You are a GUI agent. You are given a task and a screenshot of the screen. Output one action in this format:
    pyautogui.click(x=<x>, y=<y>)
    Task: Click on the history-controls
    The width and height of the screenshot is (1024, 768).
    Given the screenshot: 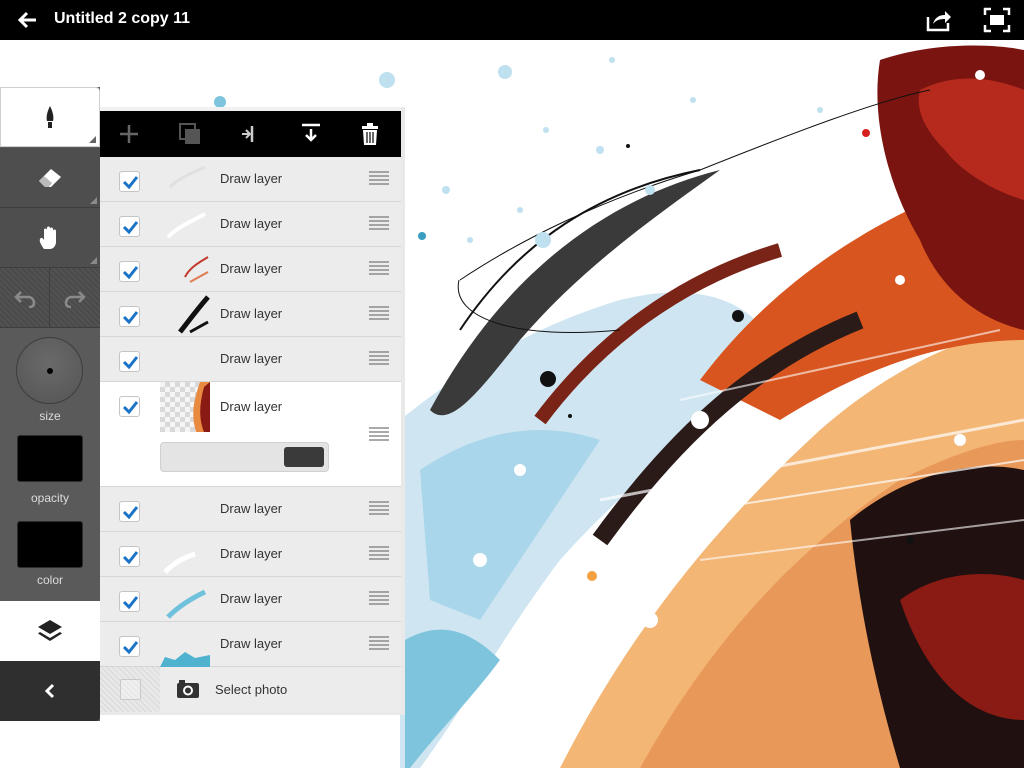 What is the action you would take?
    pyautogui.click(x=50, y=298)
    